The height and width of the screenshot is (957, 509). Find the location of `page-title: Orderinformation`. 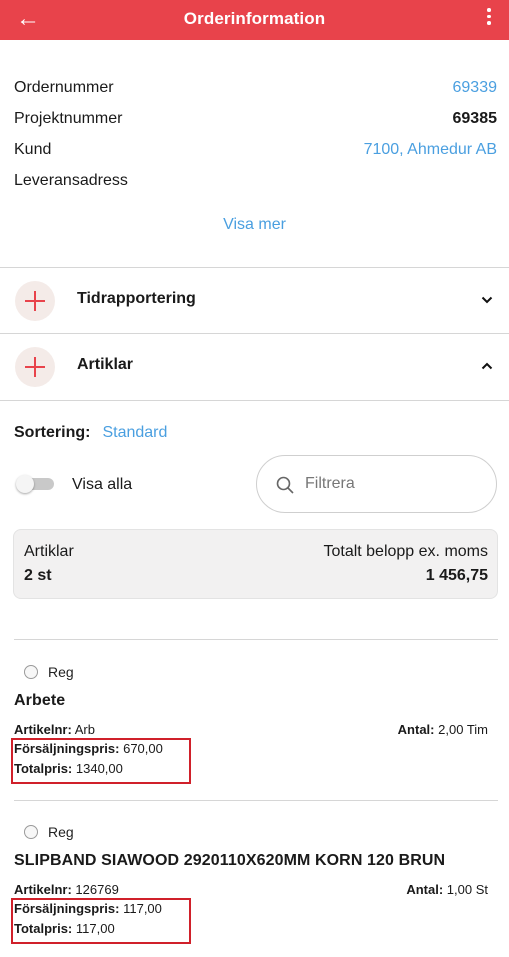

page-title: Orderinformation is located at coordinates (254, 18).